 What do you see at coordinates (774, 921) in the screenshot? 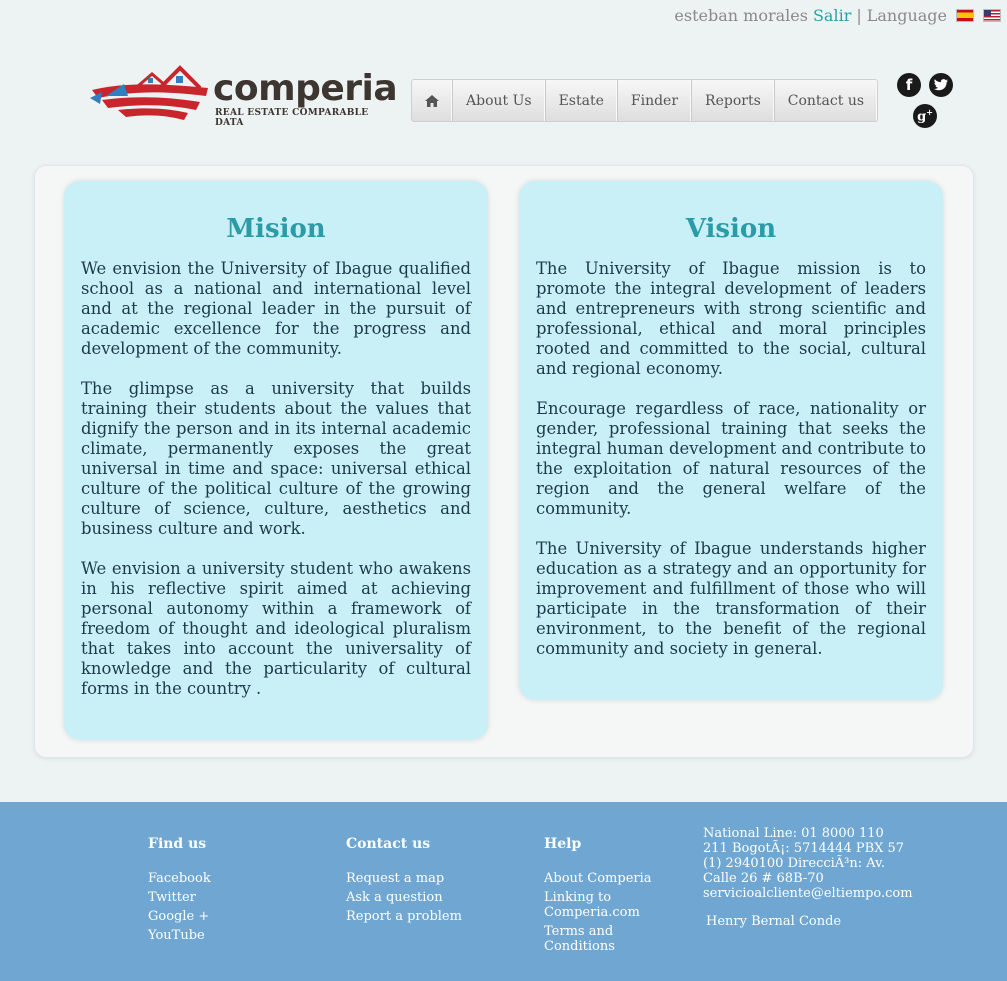
I see `footer-author: Henry Bernal Conde` at bounding box center [774, 921].